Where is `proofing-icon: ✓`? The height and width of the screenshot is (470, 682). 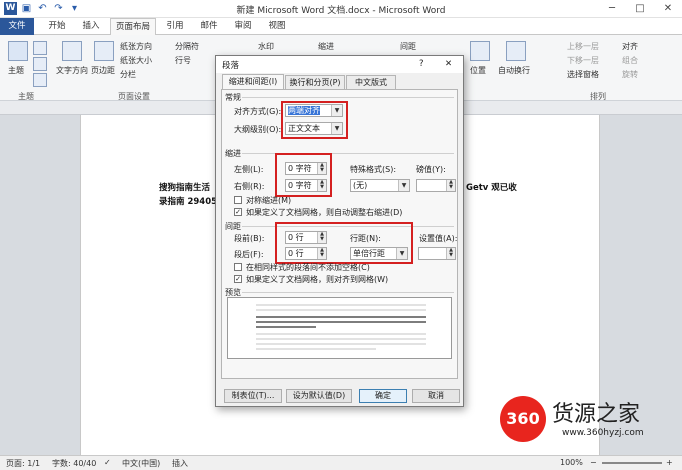
proofing-icon: ✓ is located at coordinates (107, 462).